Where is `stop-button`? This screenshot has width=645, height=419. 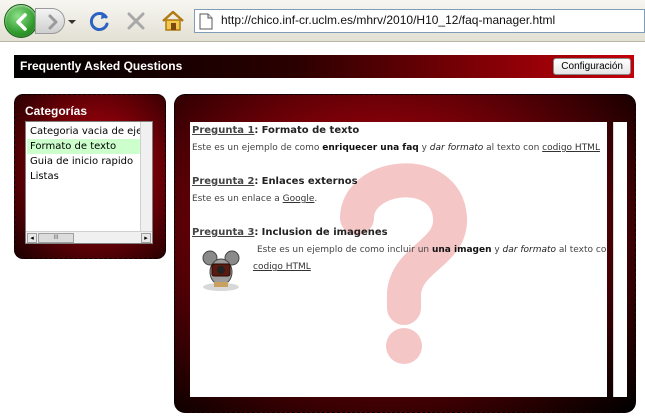 stop-button is located at coordinates (136, 21).